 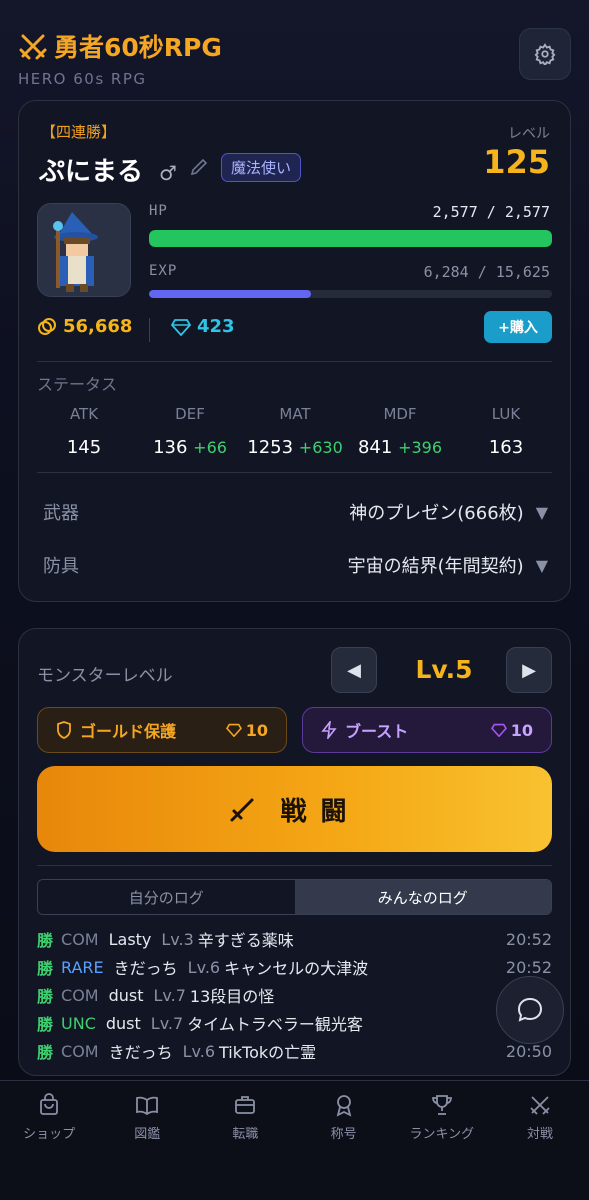 I want to click on log-level: Lv.7, so click(x=167, y=1023).